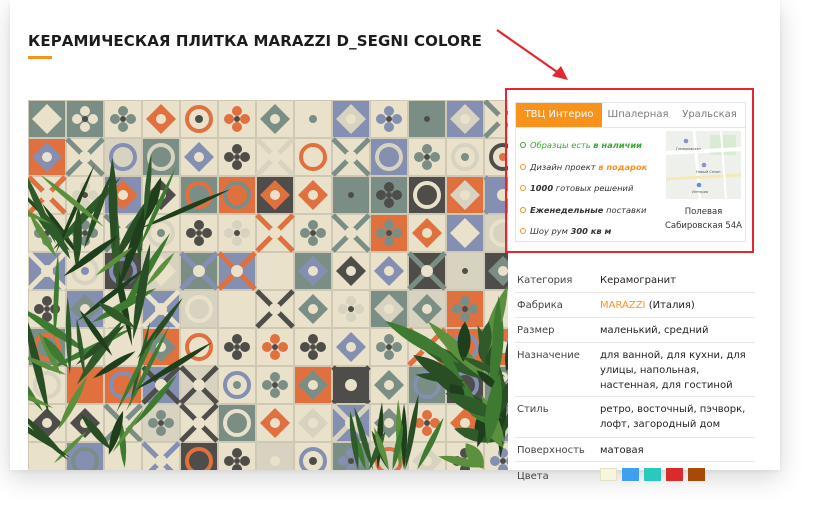  I want to click on title-underline, so click(40, 57).